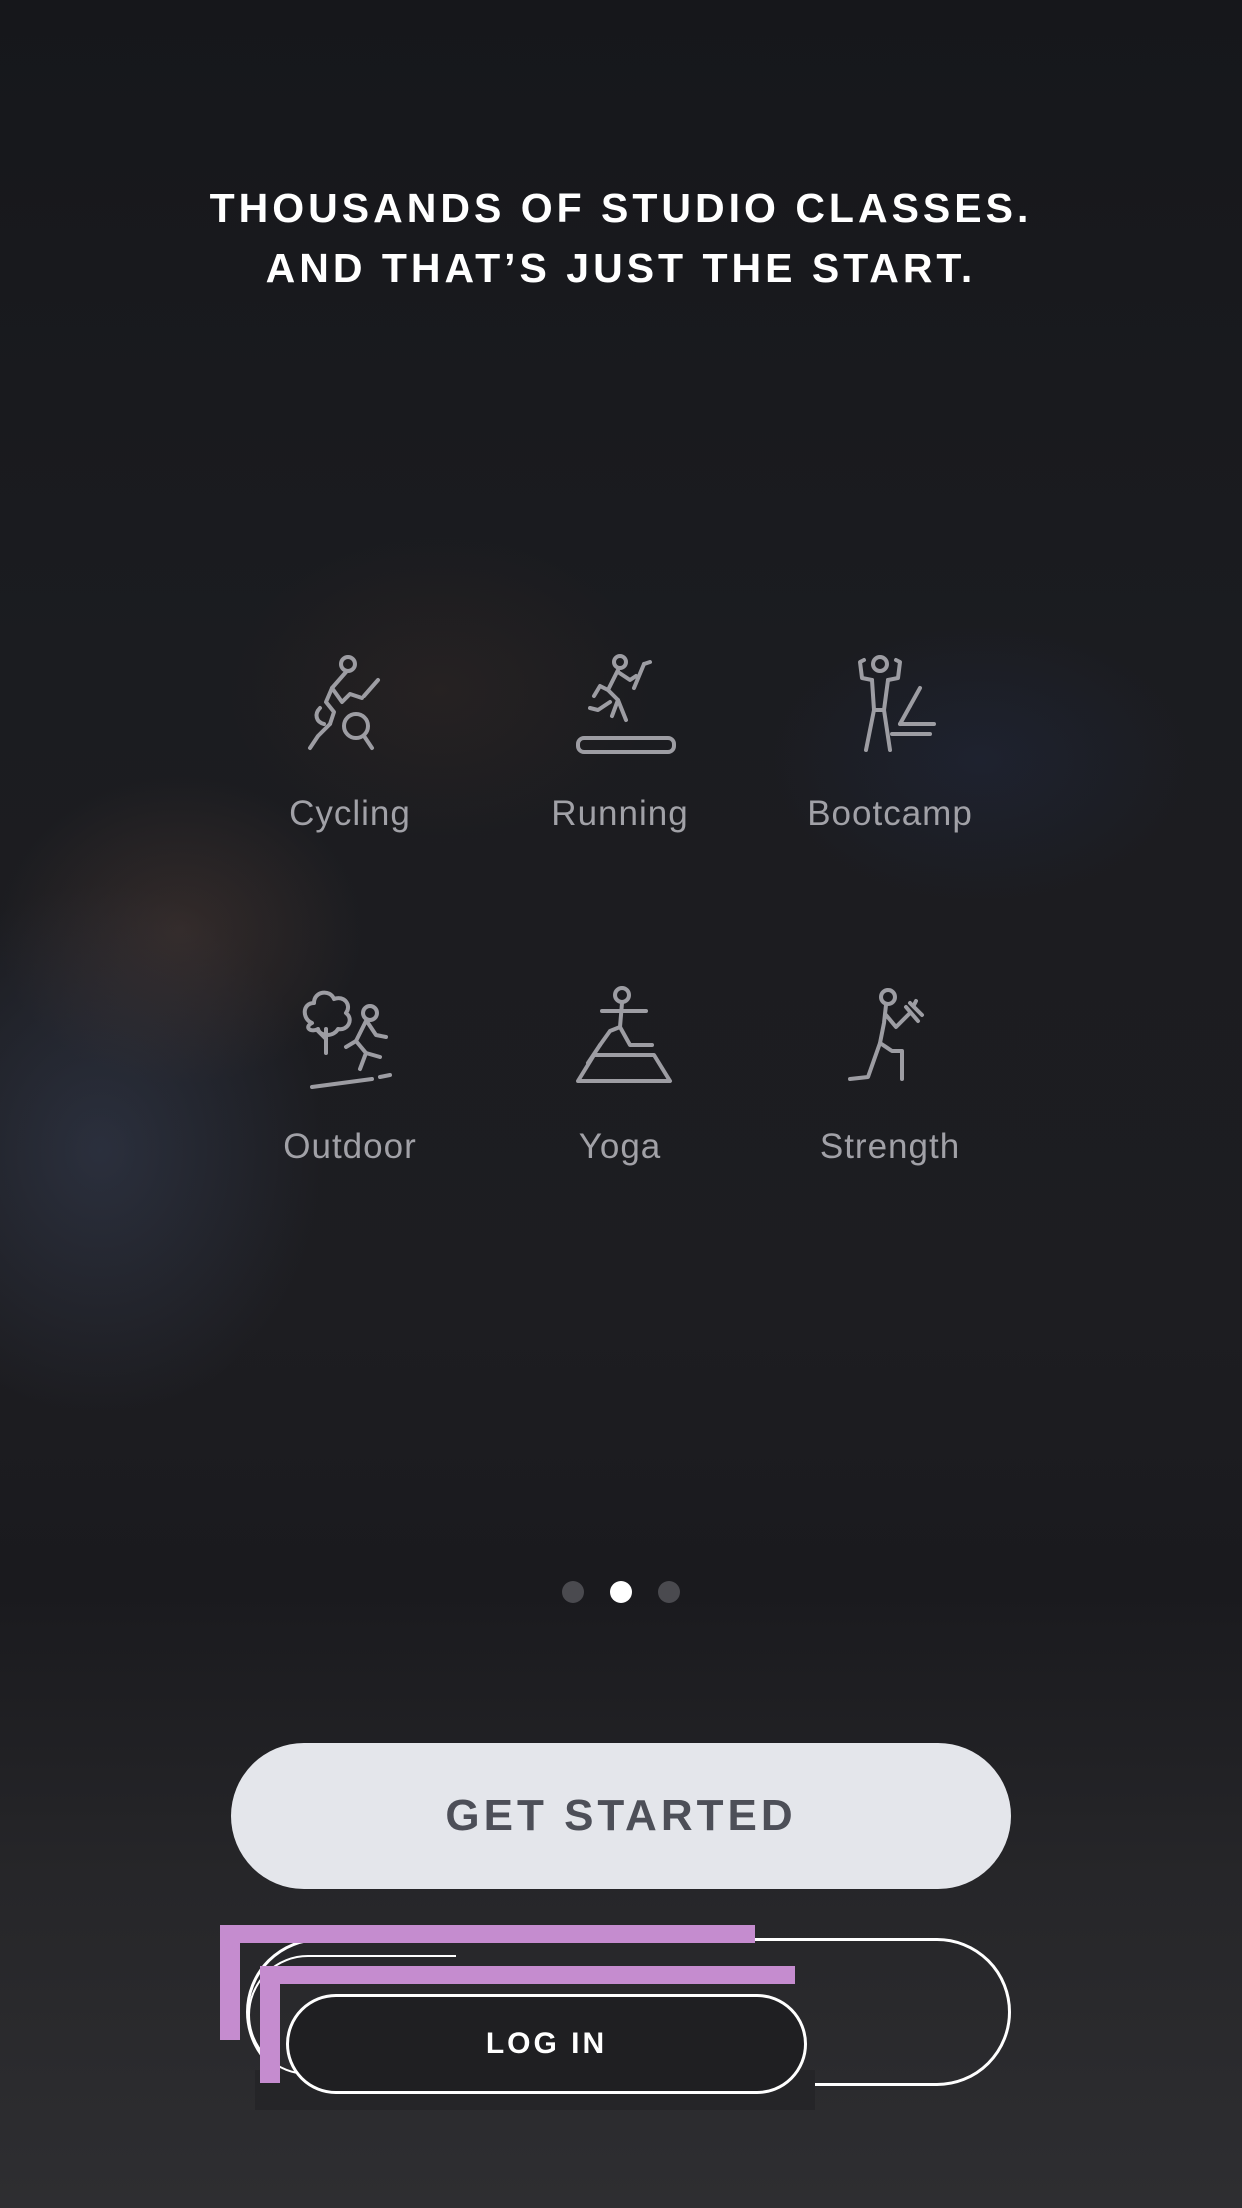  I want to click on running-icon, so click(620, 710).